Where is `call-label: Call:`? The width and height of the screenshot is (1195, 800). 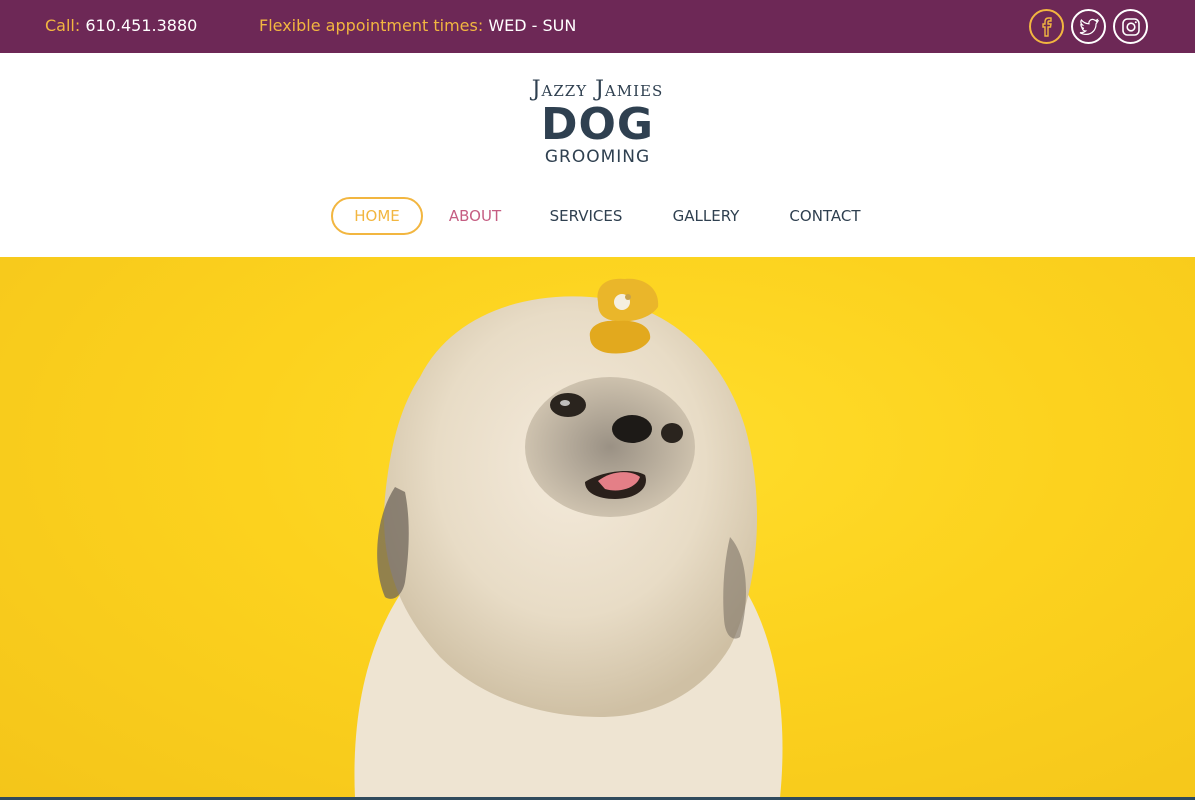 call-label: Call: is located at coordinates (63, 25).